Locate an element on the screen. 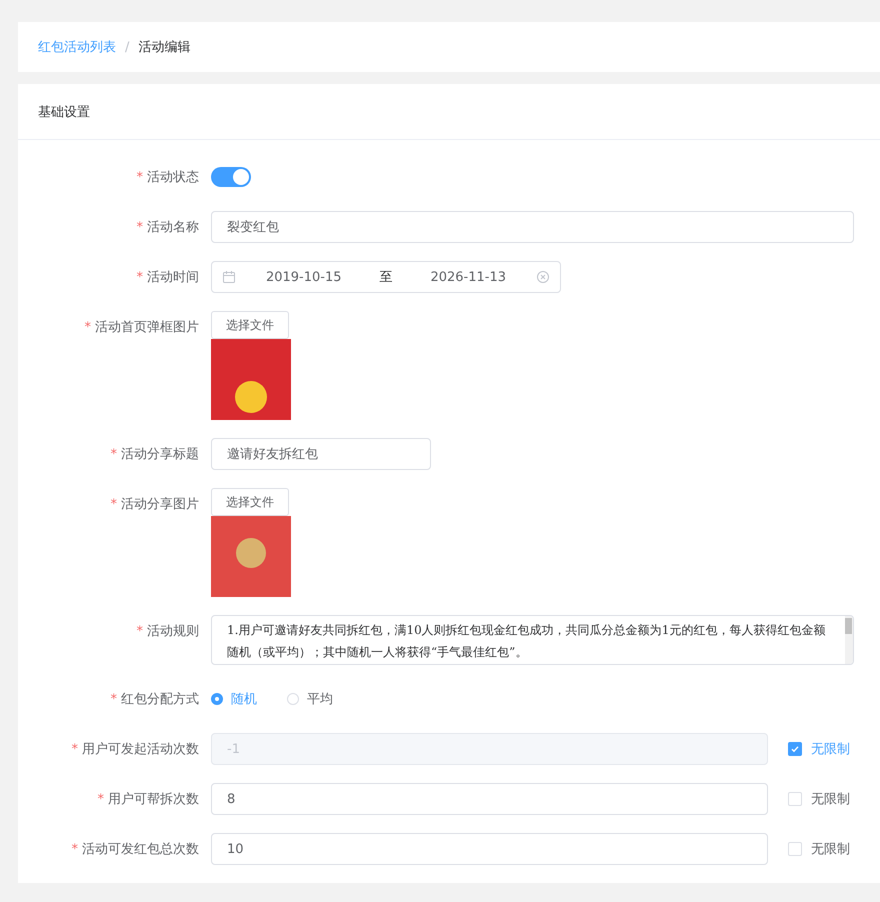 The height and width of the screenshot is (902, 880). field-label: 活动首页弹框图片 is located at coordinates (147, 327).